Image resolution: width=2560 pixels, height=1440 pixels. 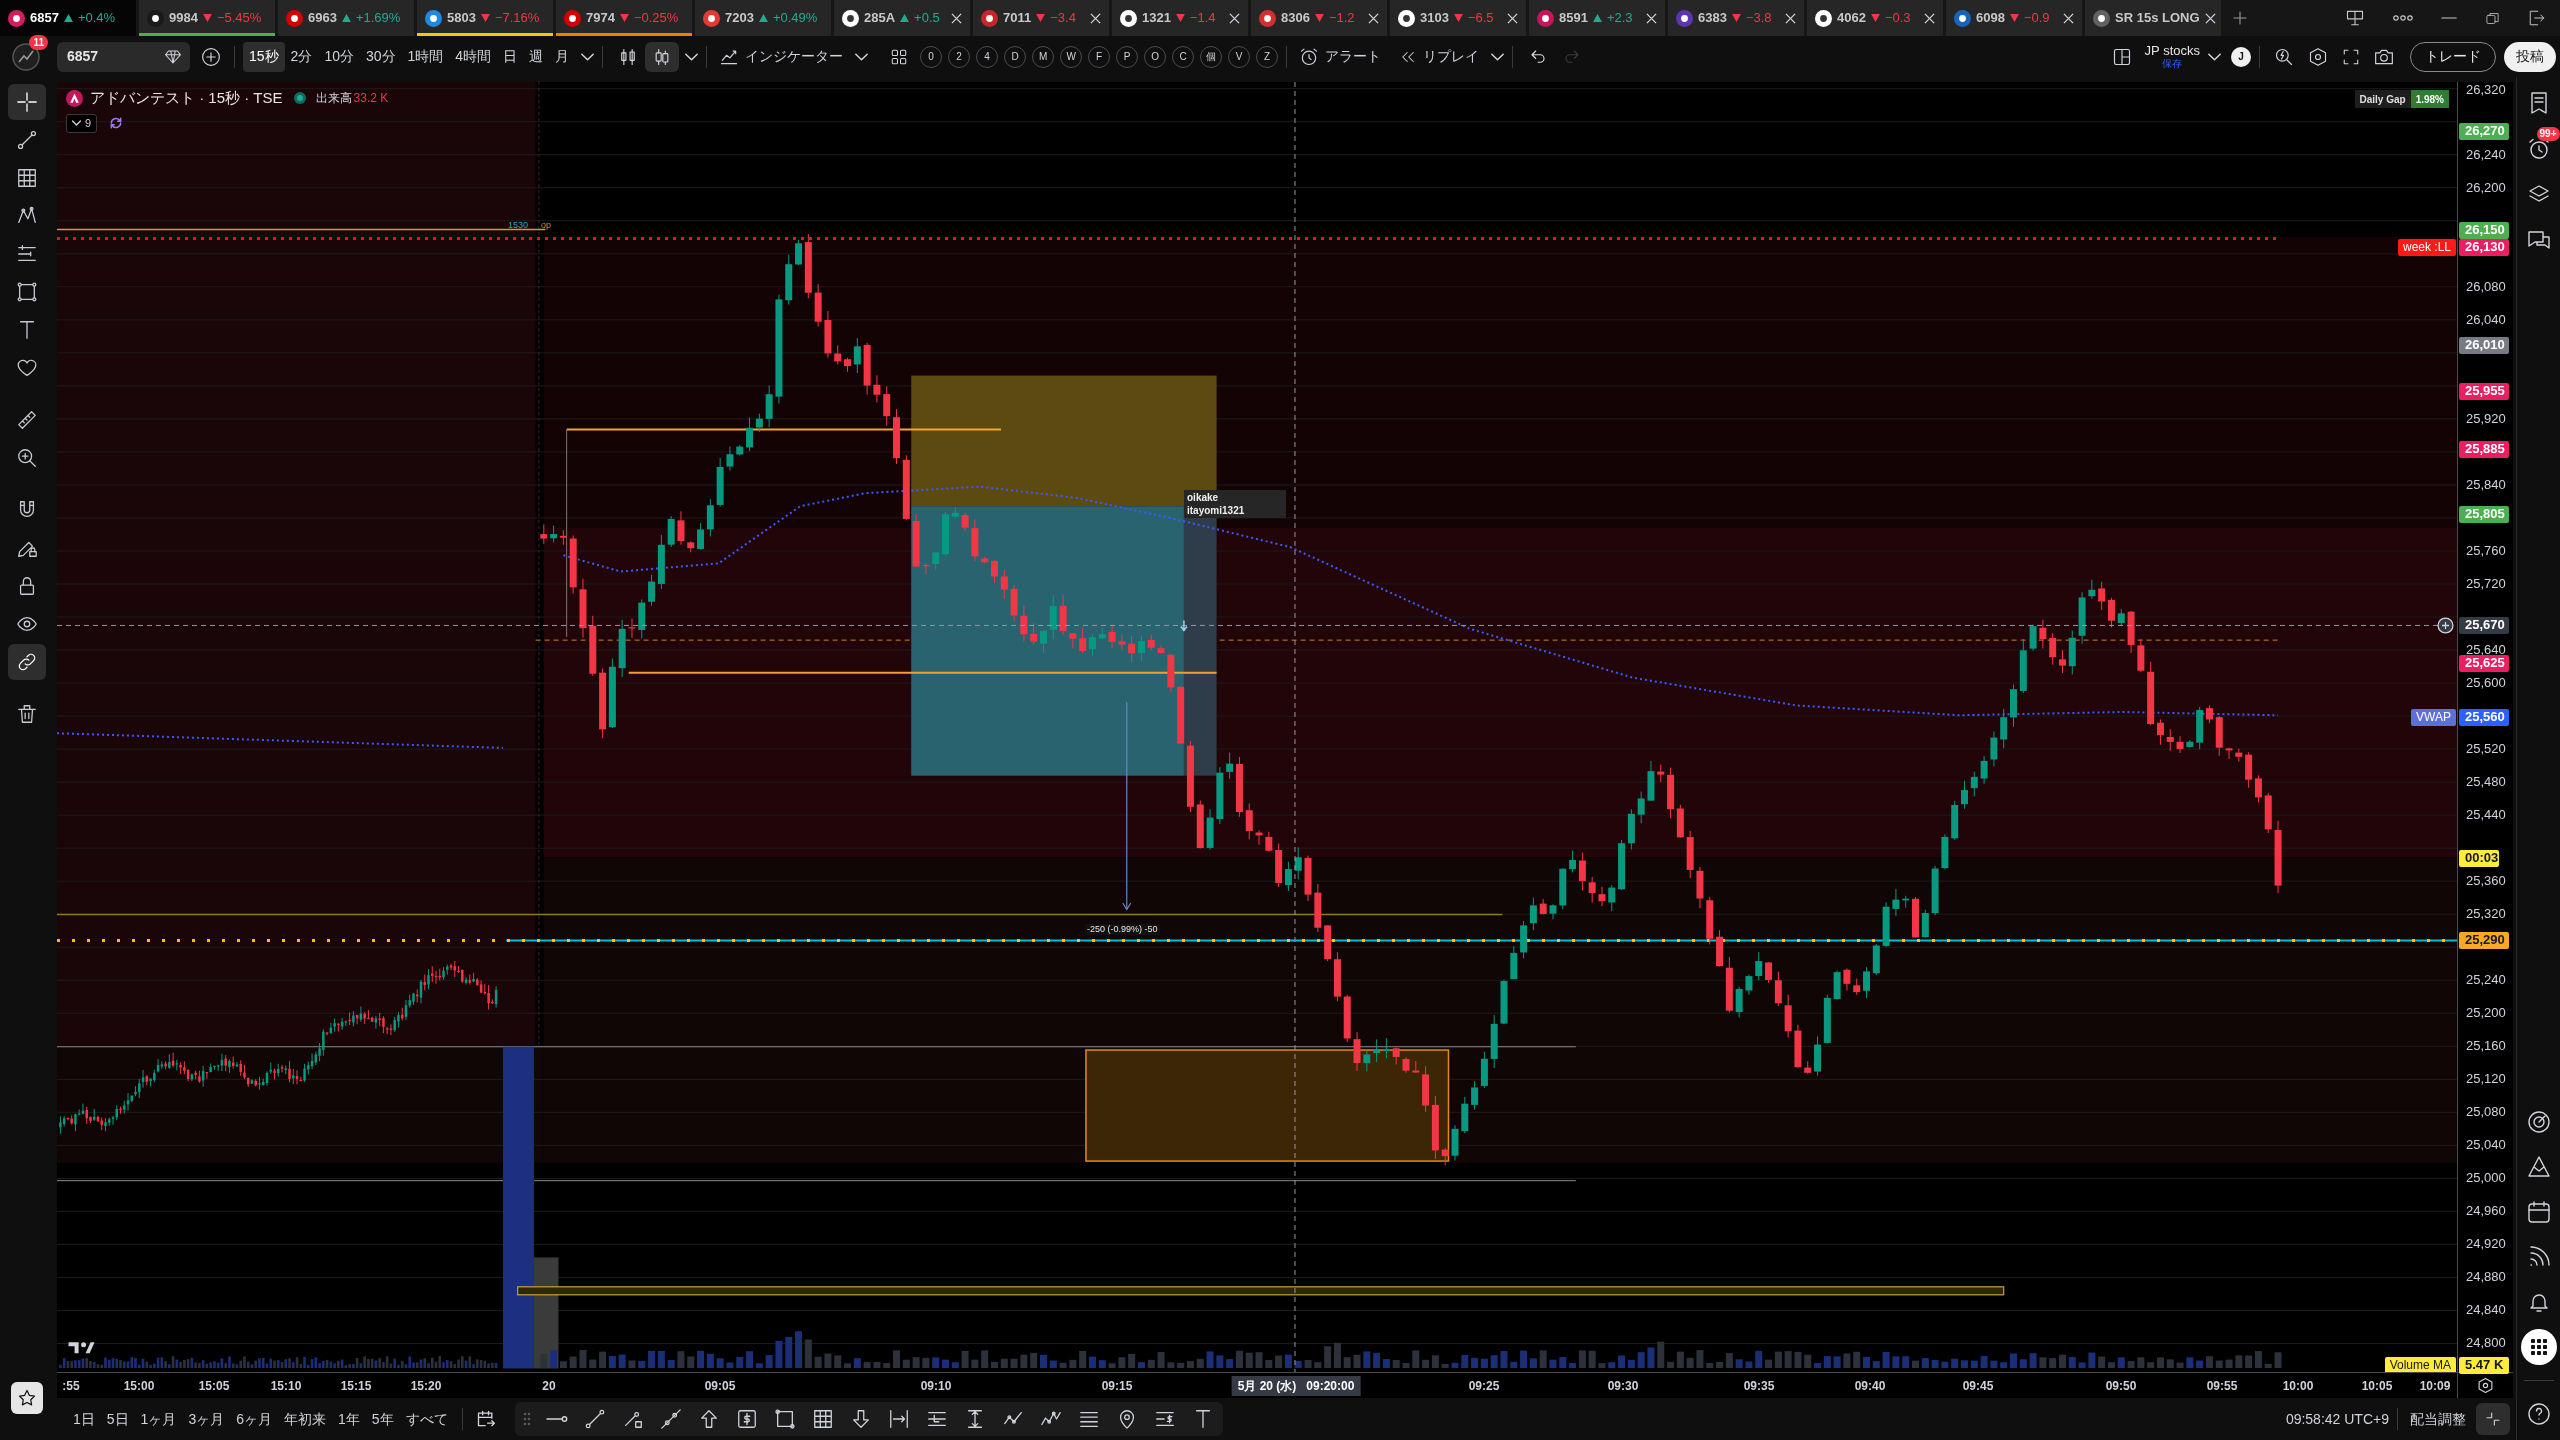 I want to click on monitor-icon, so click(x=2355, y=18).